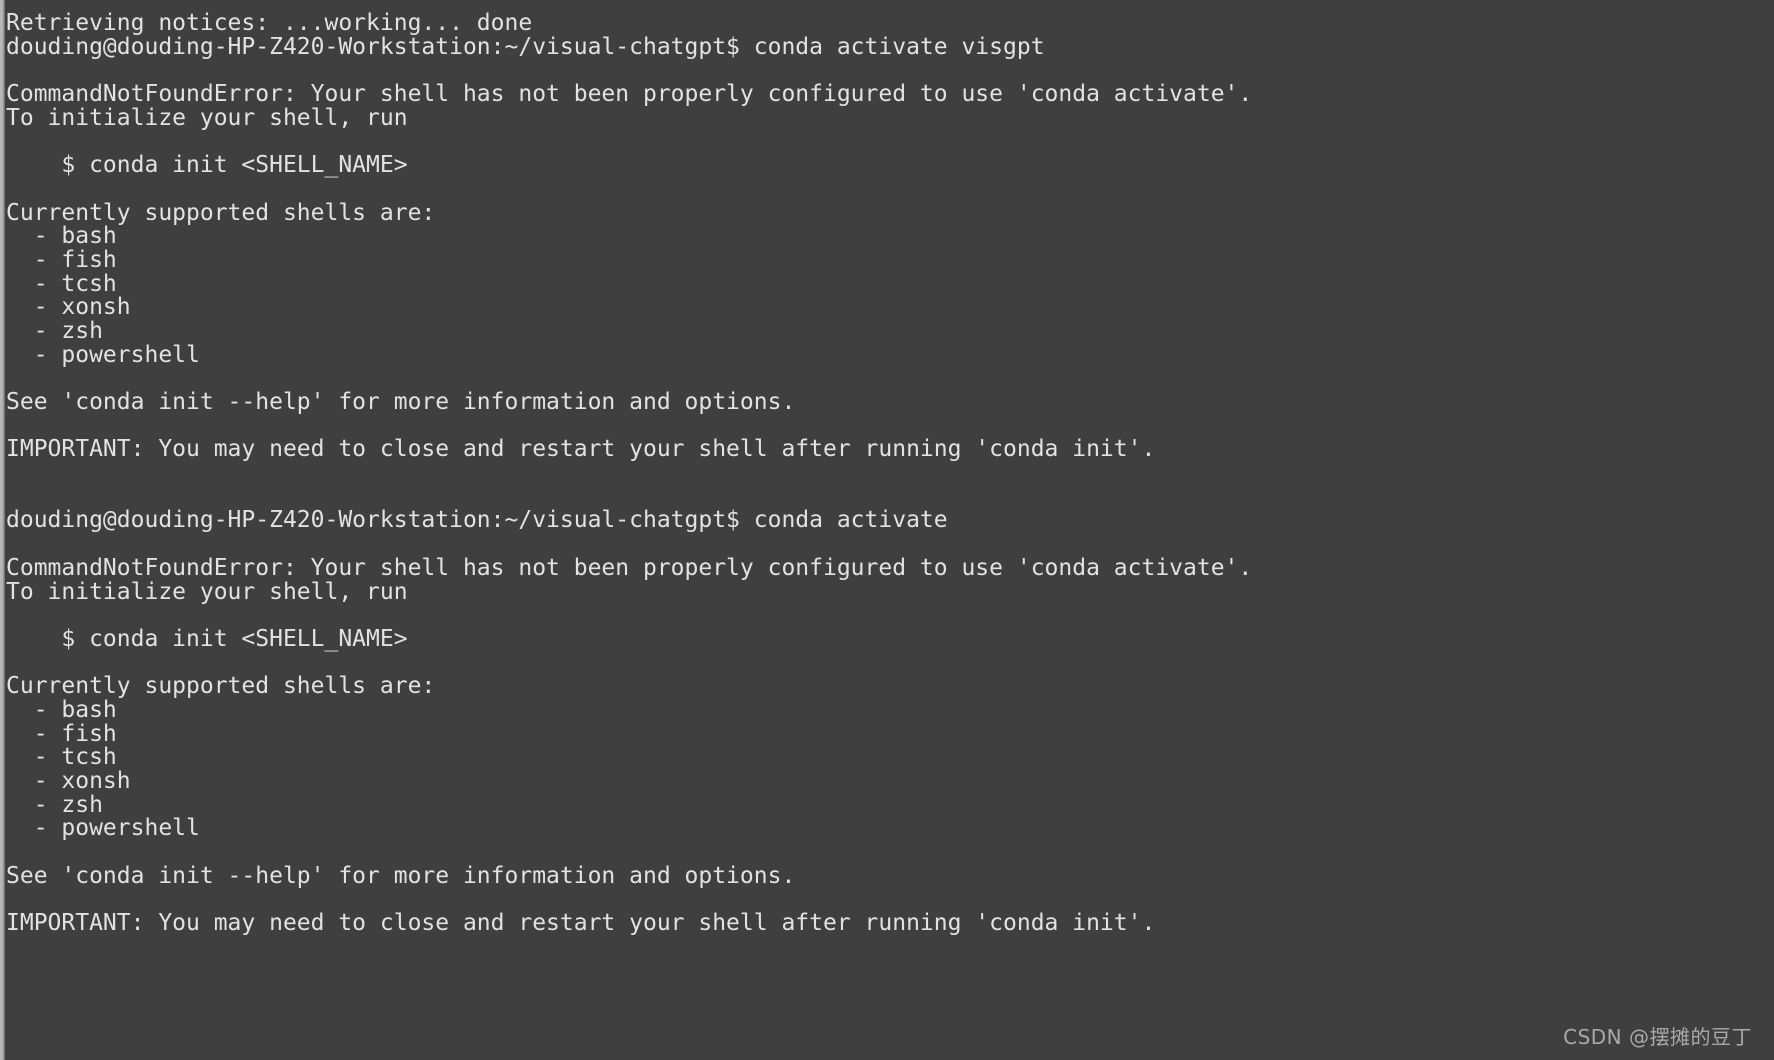  I want to click on window-left-border, so click(2, 530).